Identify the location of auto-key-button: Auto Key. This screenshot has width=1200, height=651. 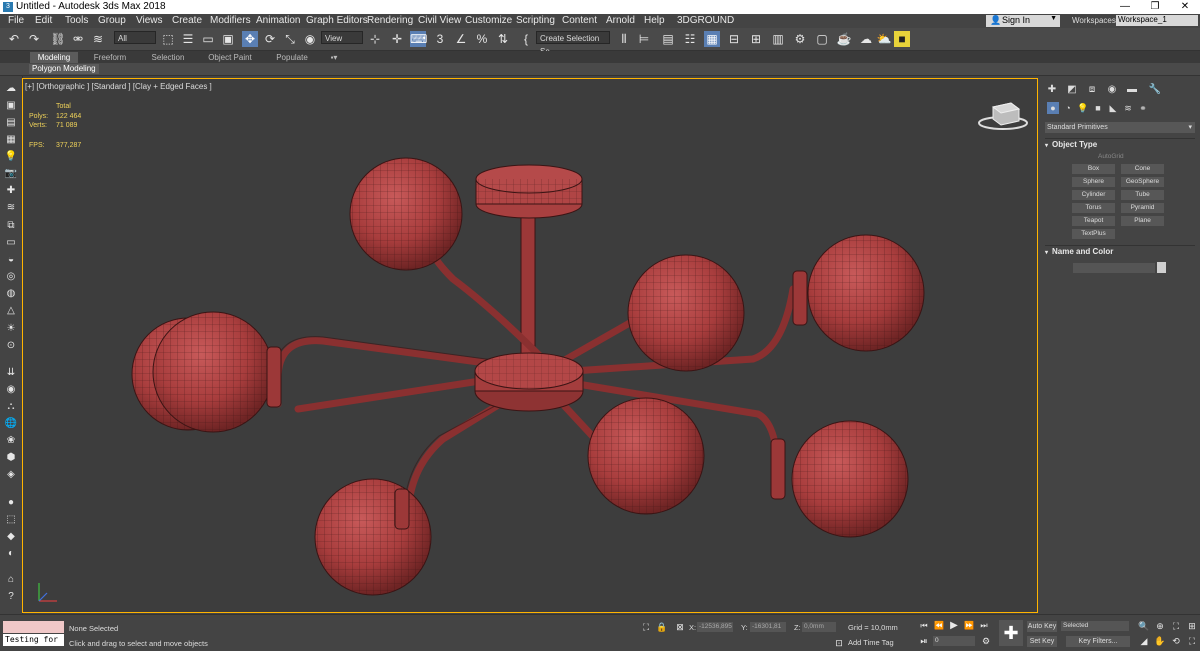
(1042, 626).